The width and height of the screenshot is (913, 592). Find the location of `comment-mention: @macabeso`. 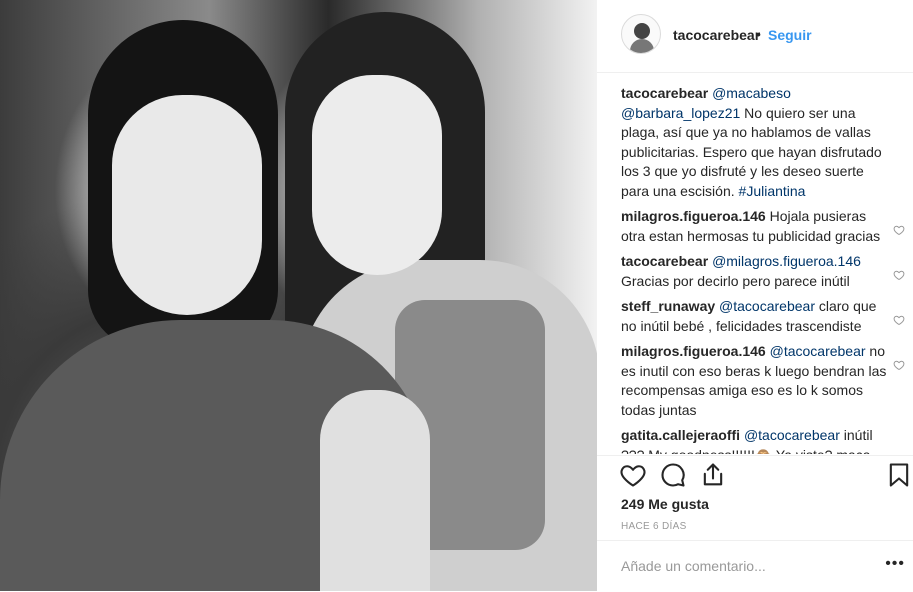

comment-mention: @macabeso is located at coordinates (751, 93).